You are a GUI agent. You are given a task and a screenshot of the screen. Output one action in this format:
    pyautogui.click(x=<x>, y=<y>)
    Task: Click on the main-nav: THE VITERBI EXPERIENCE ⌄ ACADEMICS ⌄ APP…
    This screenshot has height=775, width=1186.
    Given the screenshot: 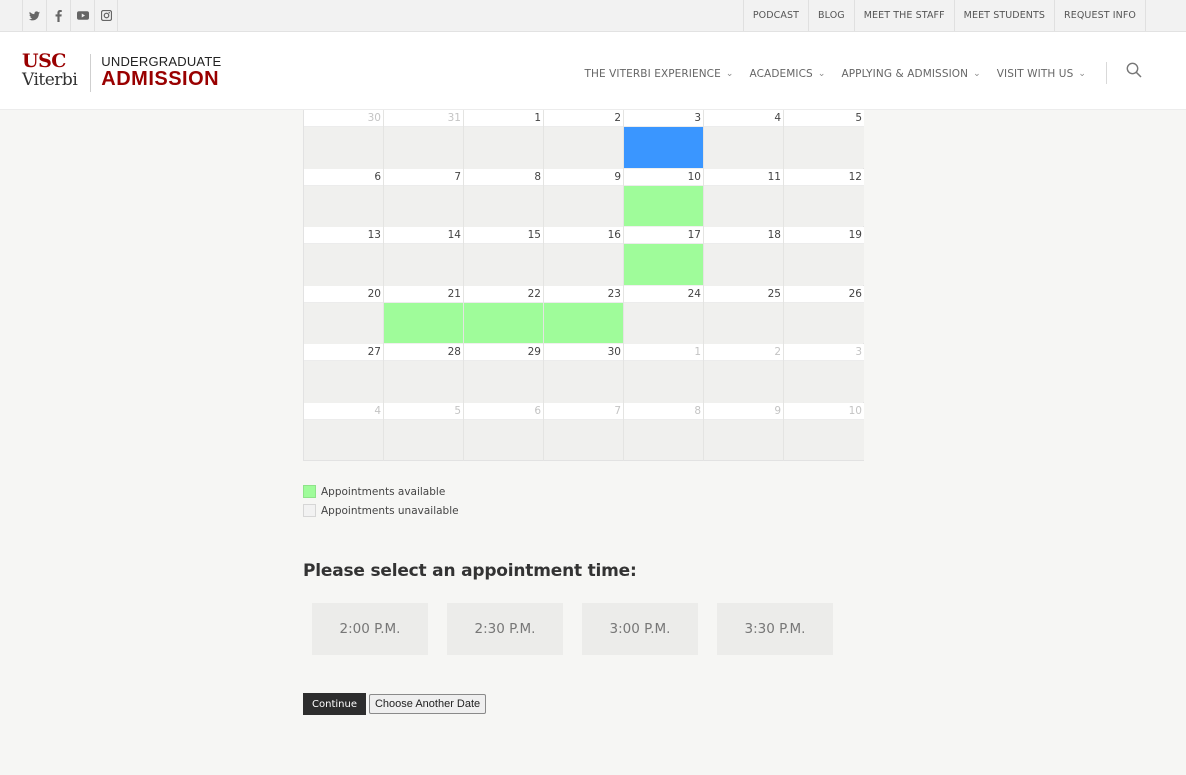 What is the action you would take?
    pyautogui.click(x=827, y=74)
    